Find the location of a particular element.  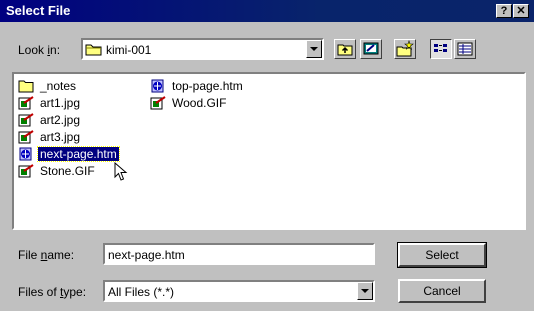

up-folder-button is located at coordinates (345, 49).